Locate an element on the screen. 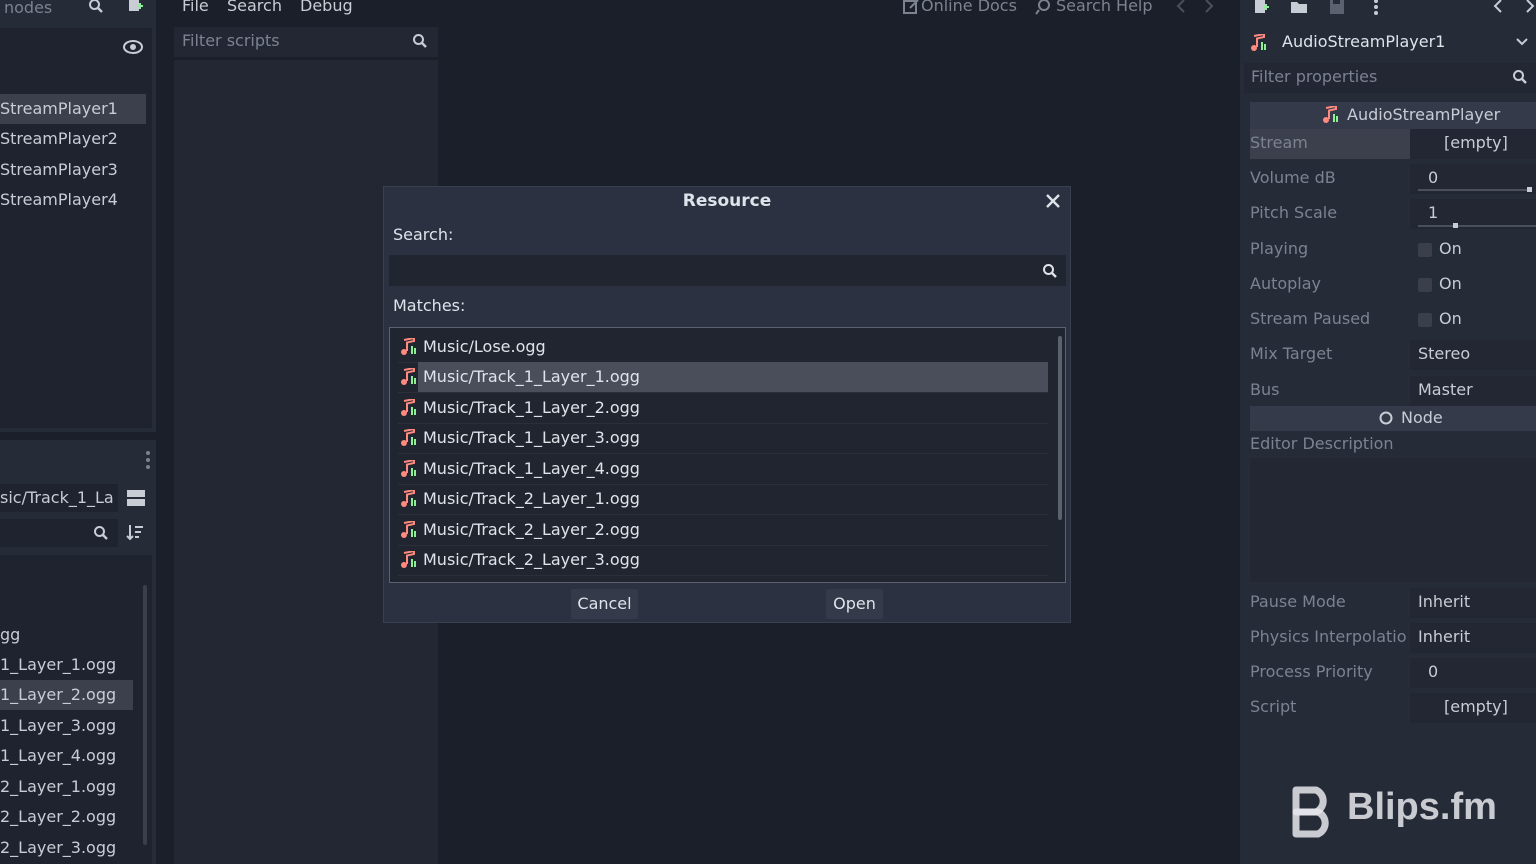 Image resolution: width=1536 pixels, height=864 pixels. file-item-label: 2_Layer_3.ogg is located at coordinates (58, 847).